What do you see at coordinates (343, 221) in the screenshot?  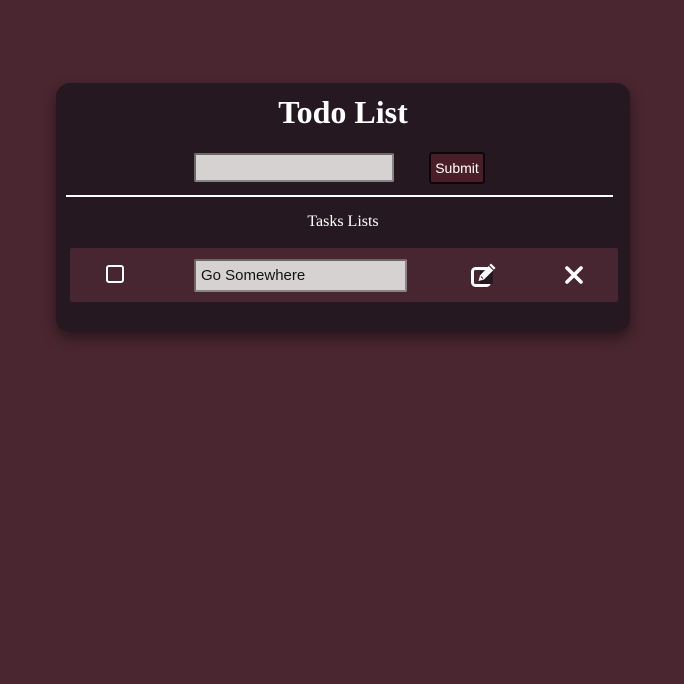 I see `tasks-heading: Tasks Lists` at bounding box center [343, 221].